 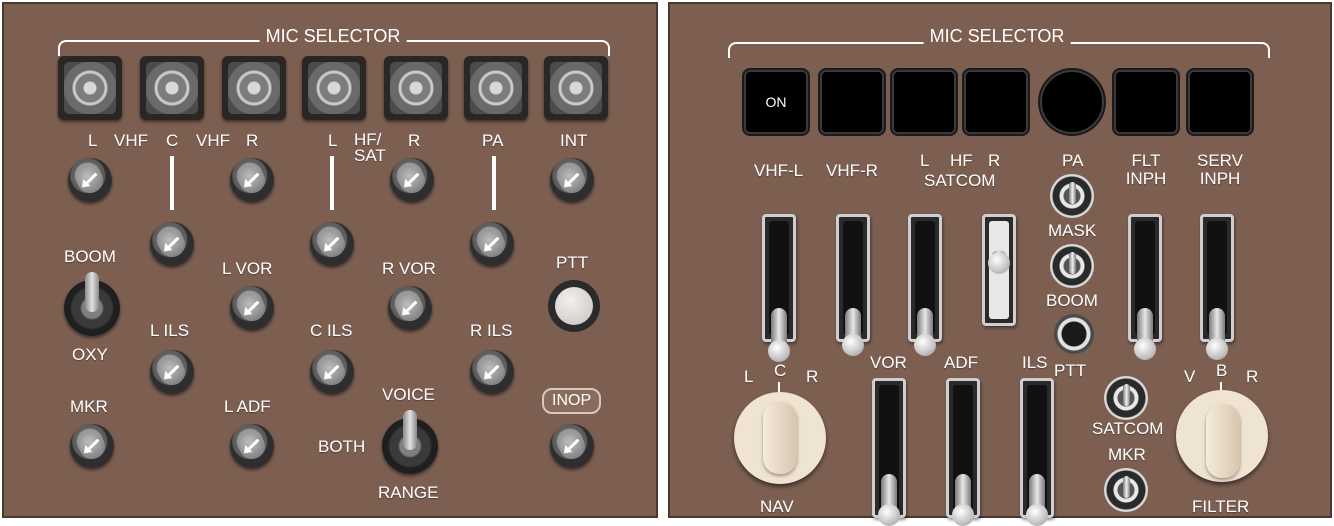 I want to click on mic-button-satcom-l, so click(x=924, y=102).